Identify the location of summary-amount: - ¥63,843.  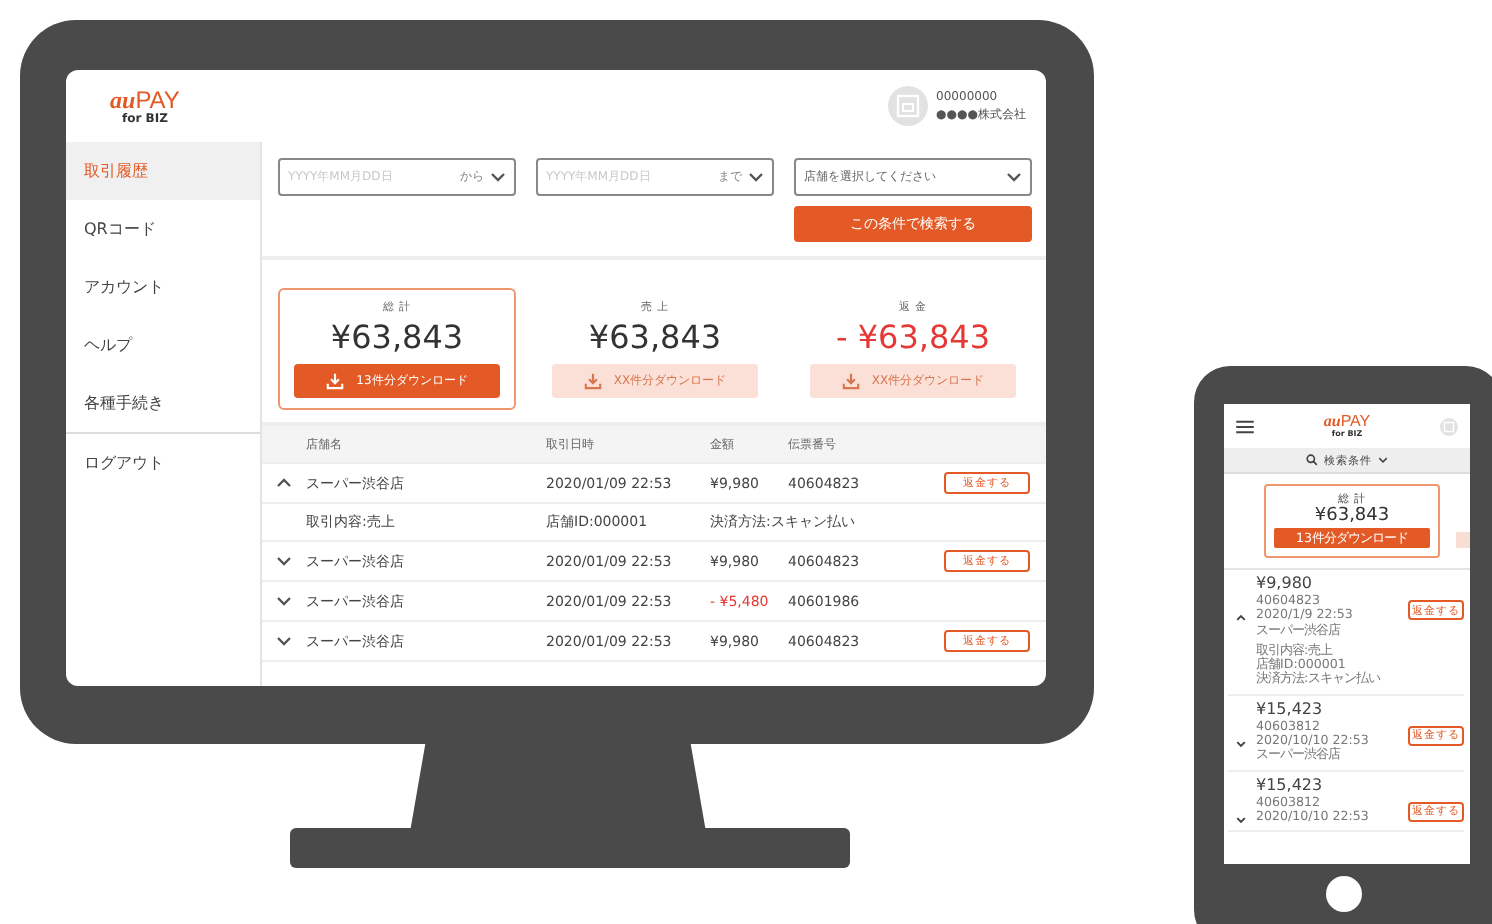
(913, 338).